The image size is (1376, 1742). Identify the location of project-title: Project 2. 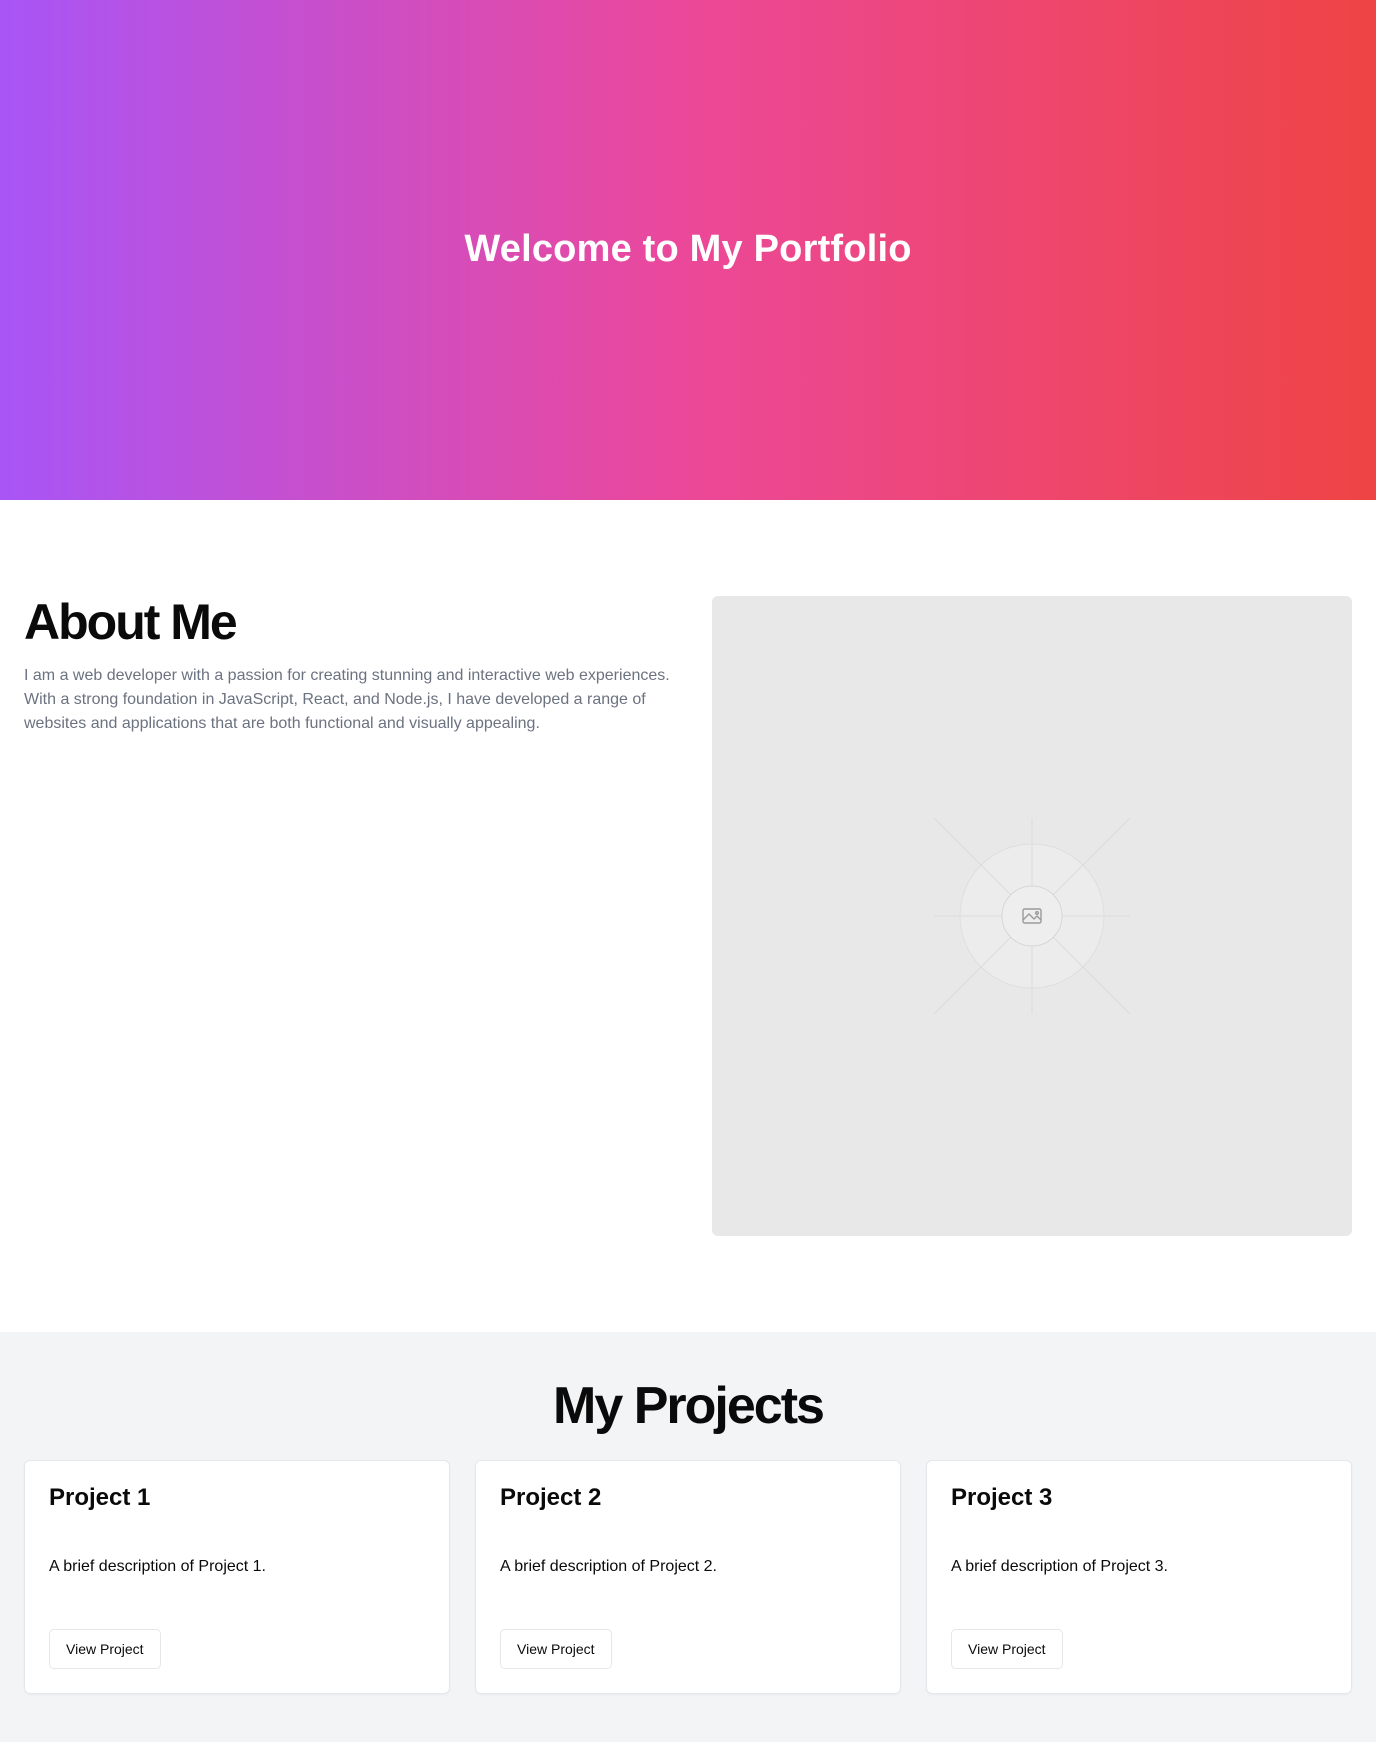
(551, 1497).